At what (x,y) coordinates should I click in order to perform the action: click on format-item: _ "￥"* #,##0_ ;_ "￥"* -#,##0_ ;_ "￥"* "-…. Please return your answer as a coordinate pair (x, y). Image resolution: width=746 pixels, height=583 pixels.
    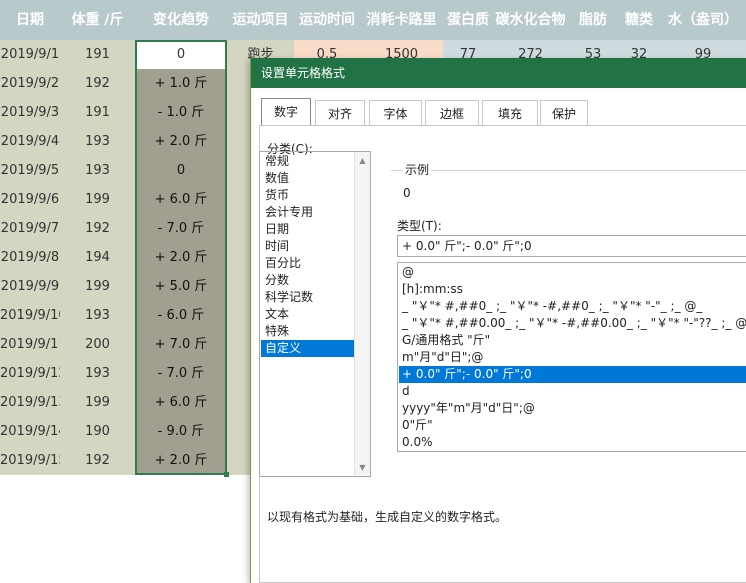
    Looking at the image, I should click on (572, 306).